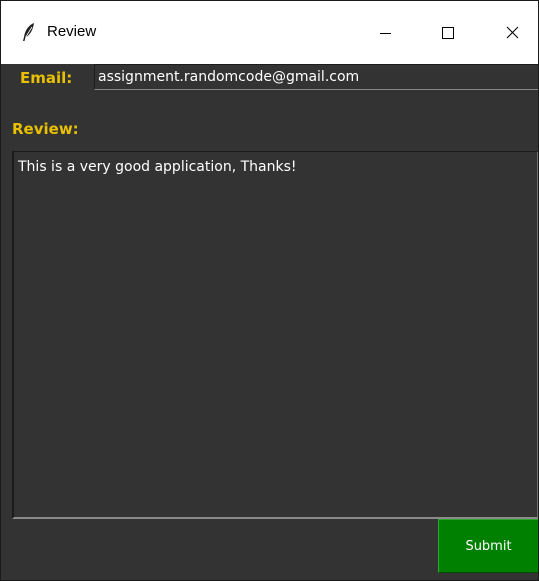 This screenshot has height=581, width=539. Describe the element at coordinates (316, 77) in the screenshot. I see `email-field` at that location.